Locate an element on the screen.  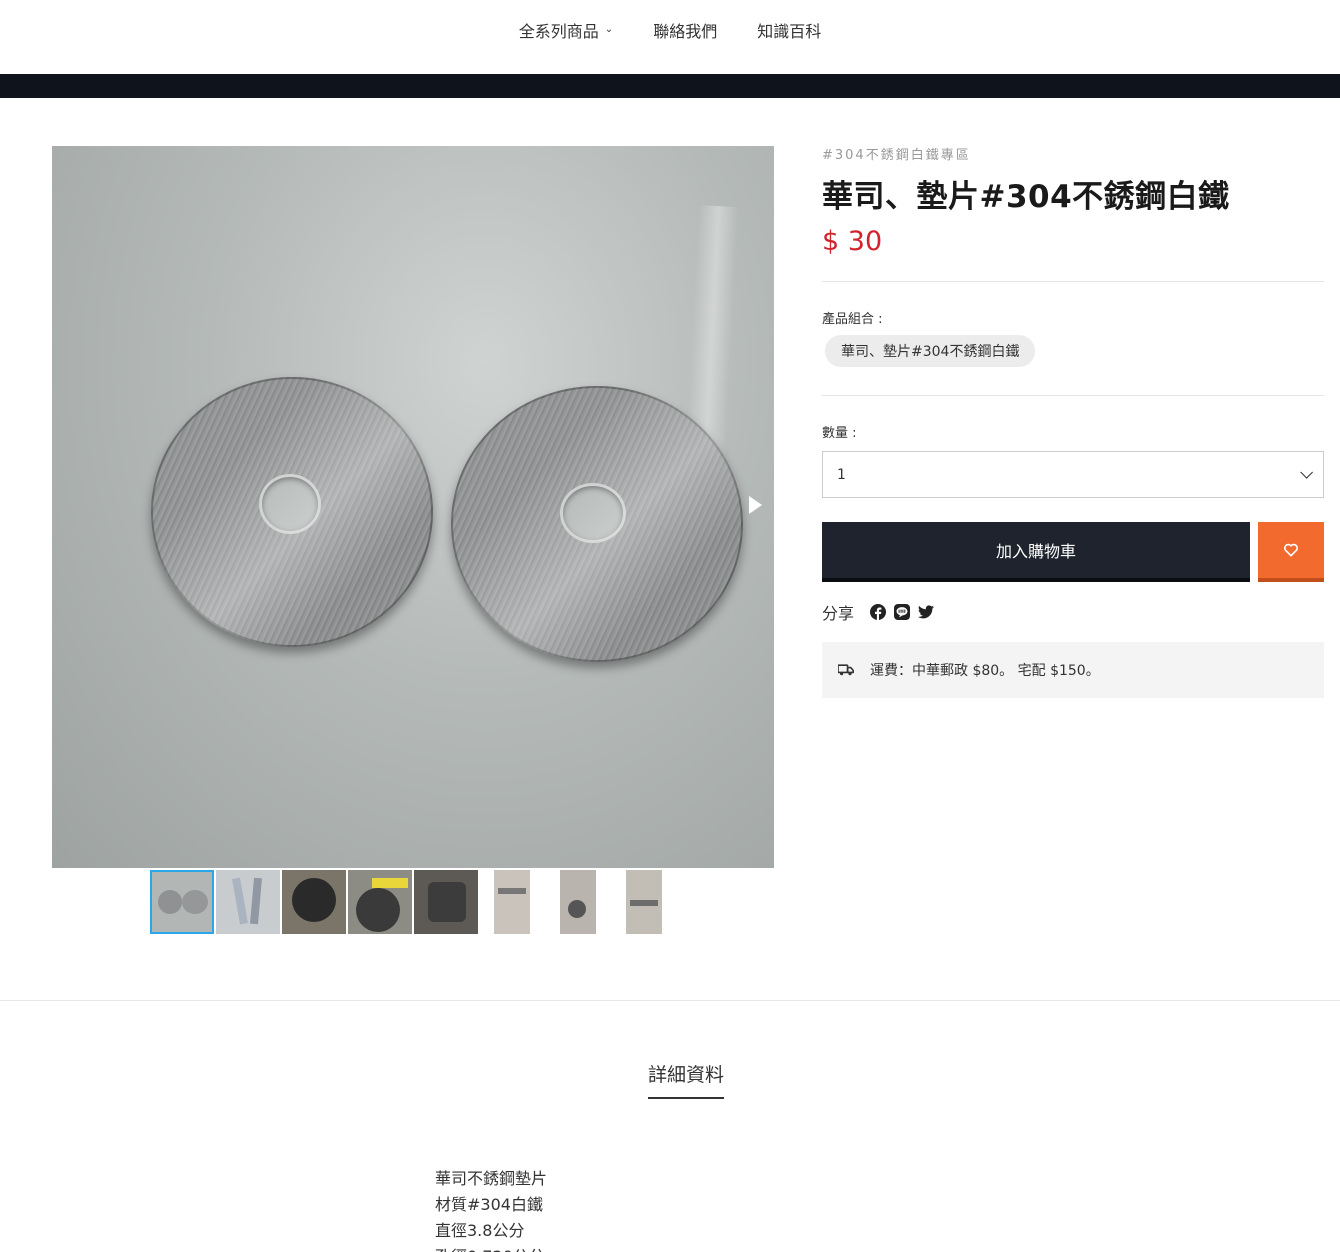
header-bar is located at coordinates (670, 86).